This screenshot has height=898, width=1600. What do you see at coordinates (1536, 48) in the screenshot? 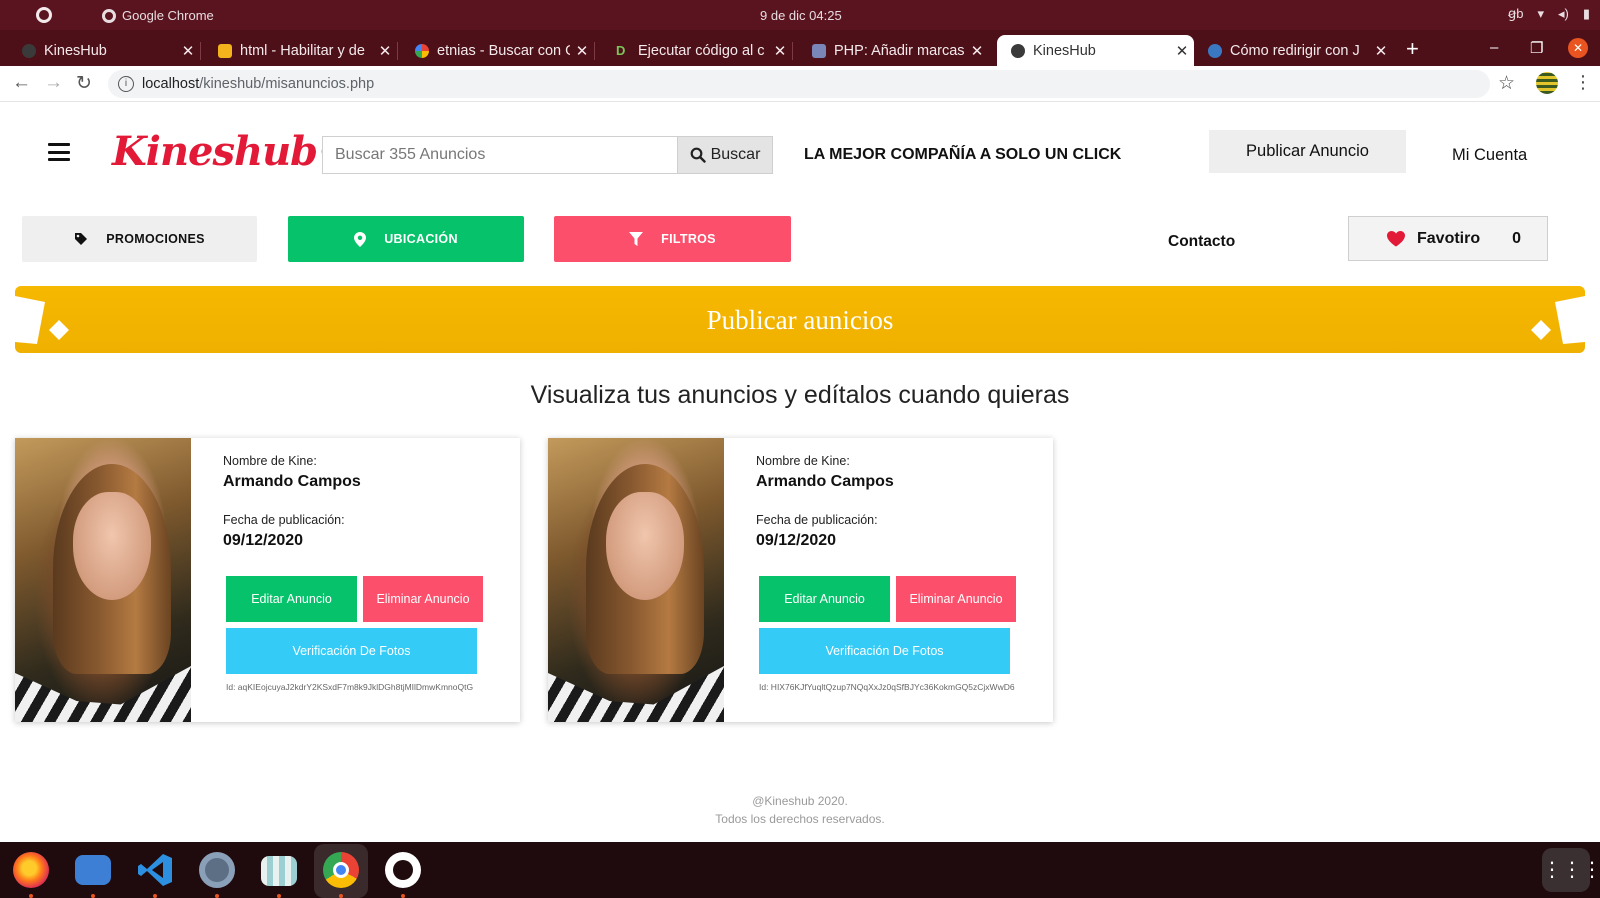
I see `restore-button: ❐` at bounding box center [1536, 48].